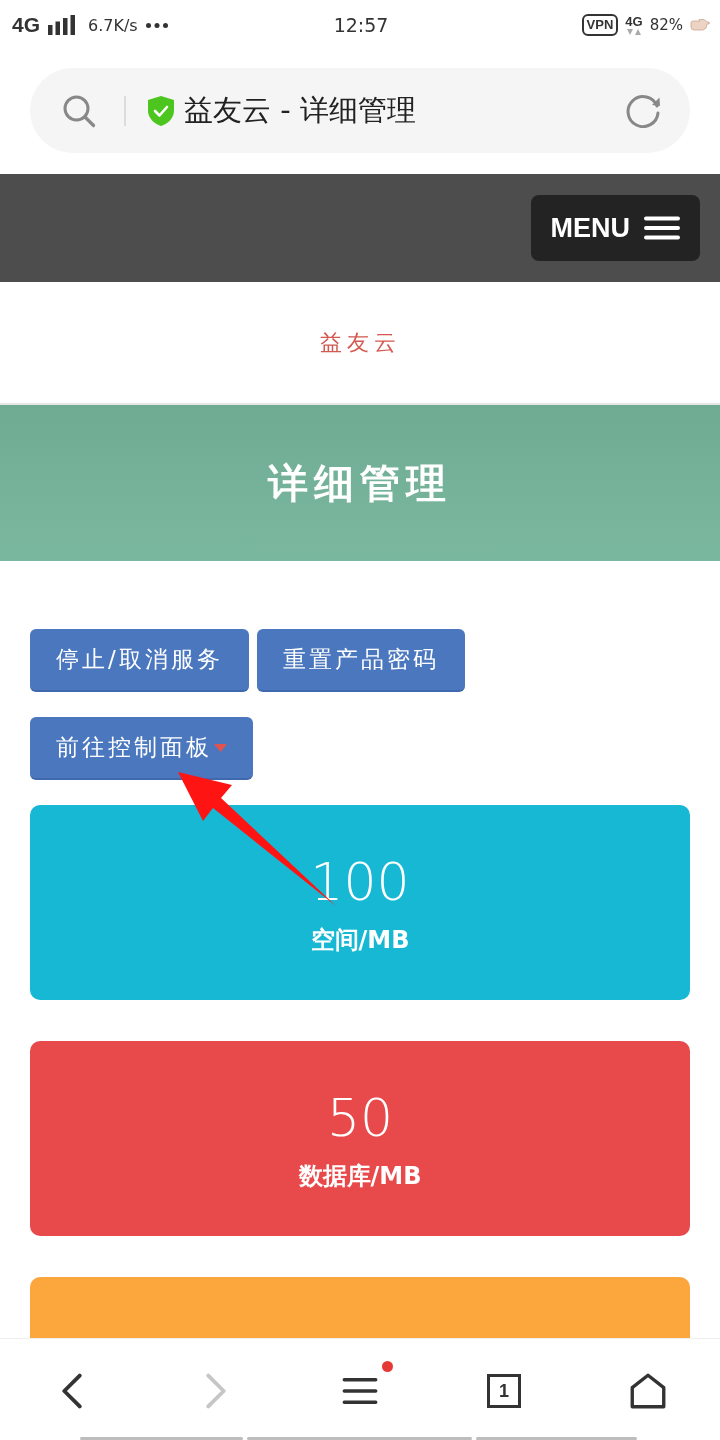  Describe the element at coordinates (600, 25) in the screenshot. I see `vpn-badge: VPN` at that location.